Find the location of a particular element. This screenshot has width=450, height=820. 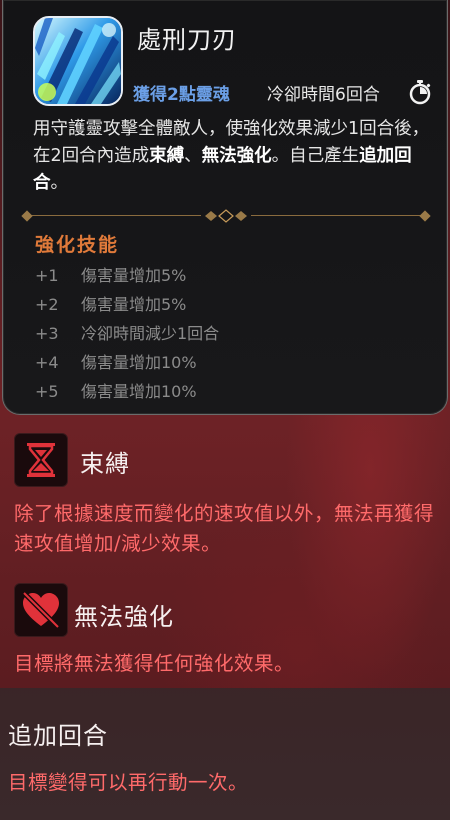

enhance-row: +3 冷卻時間減少1回合 is located at coordinates (127, 334).